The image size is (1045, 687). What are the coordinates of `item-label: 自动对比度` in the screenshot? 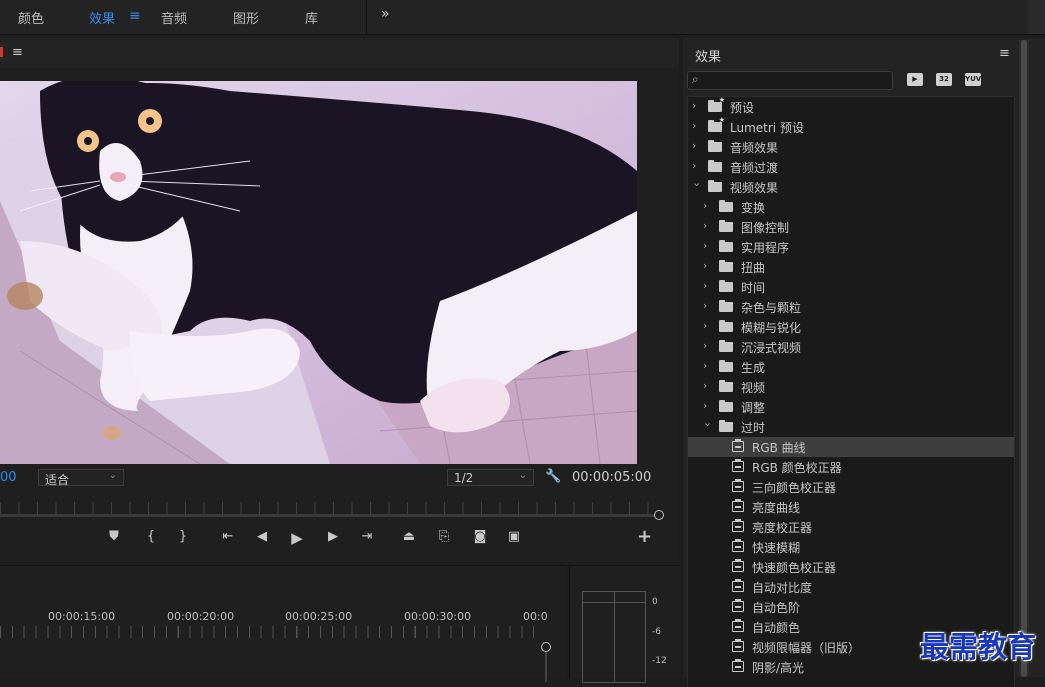 It's located at (782, 588).